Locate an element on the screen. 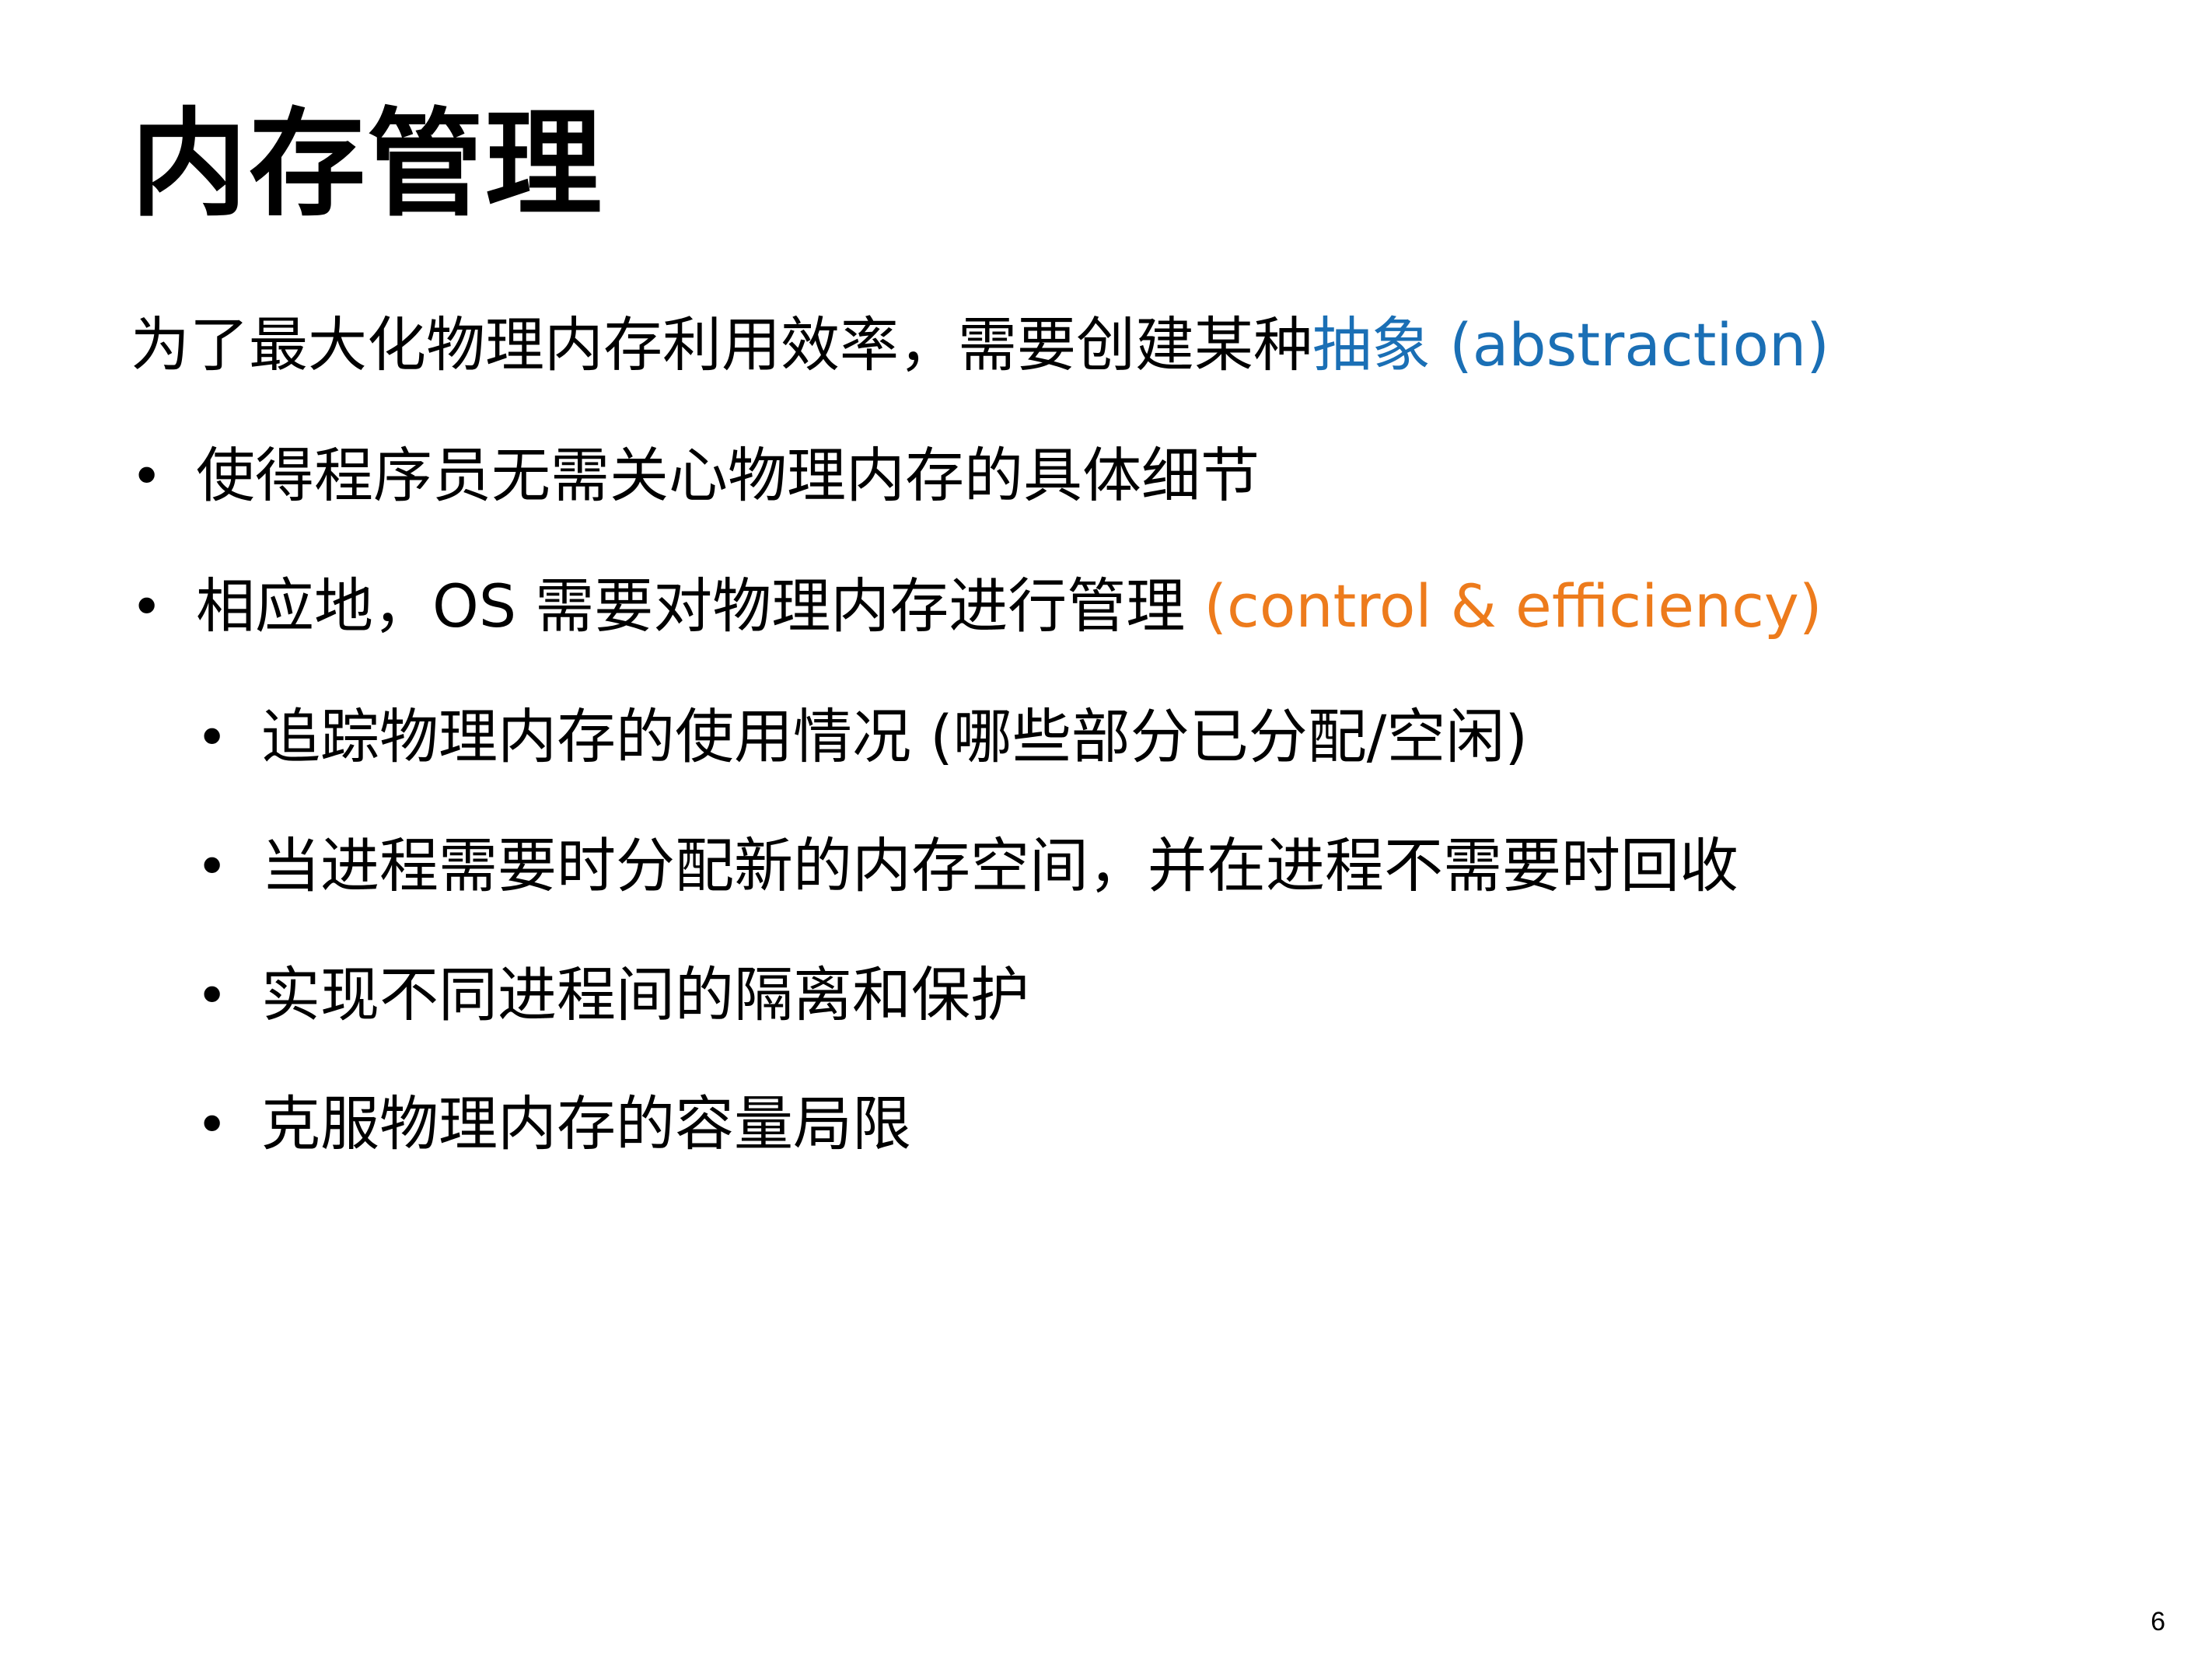 The image size is (2212, 1659). bullet-item: 使得程序员无需关心物理内存的具体细节 is located at coordinates (728, 475).